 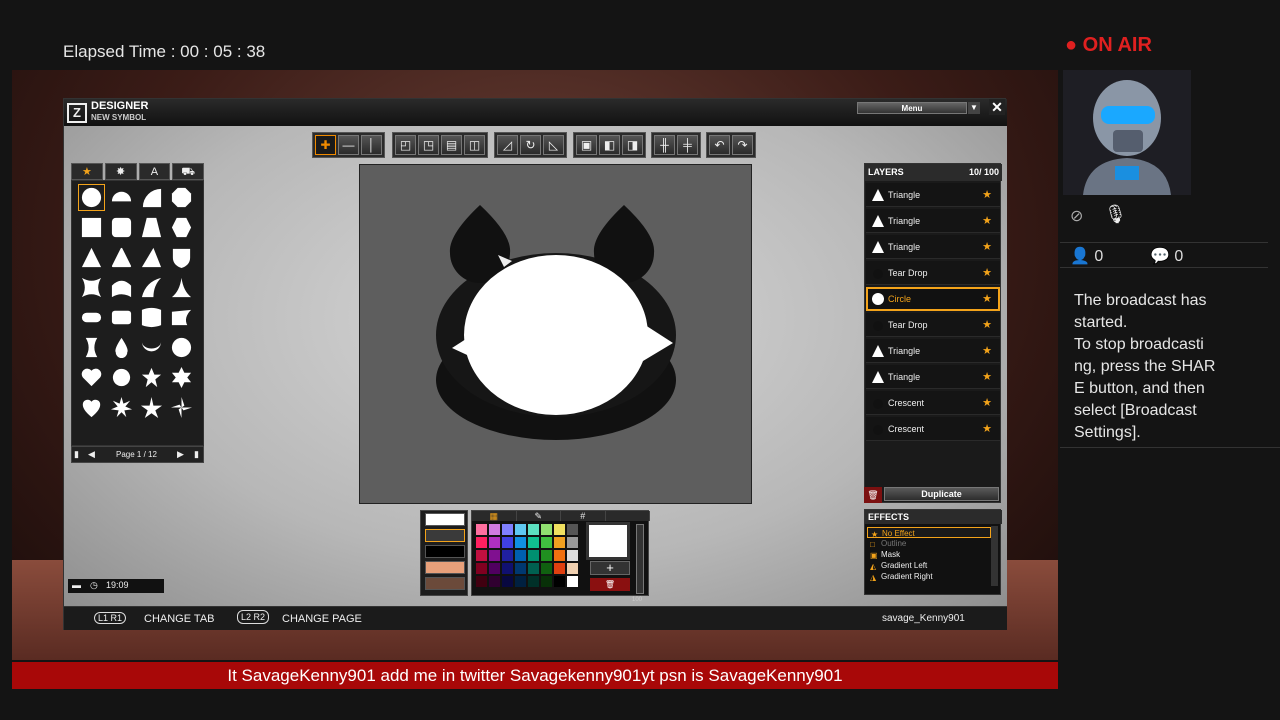 I want to click on shape-rounded-rect-icon, so click(x=121, y=317).